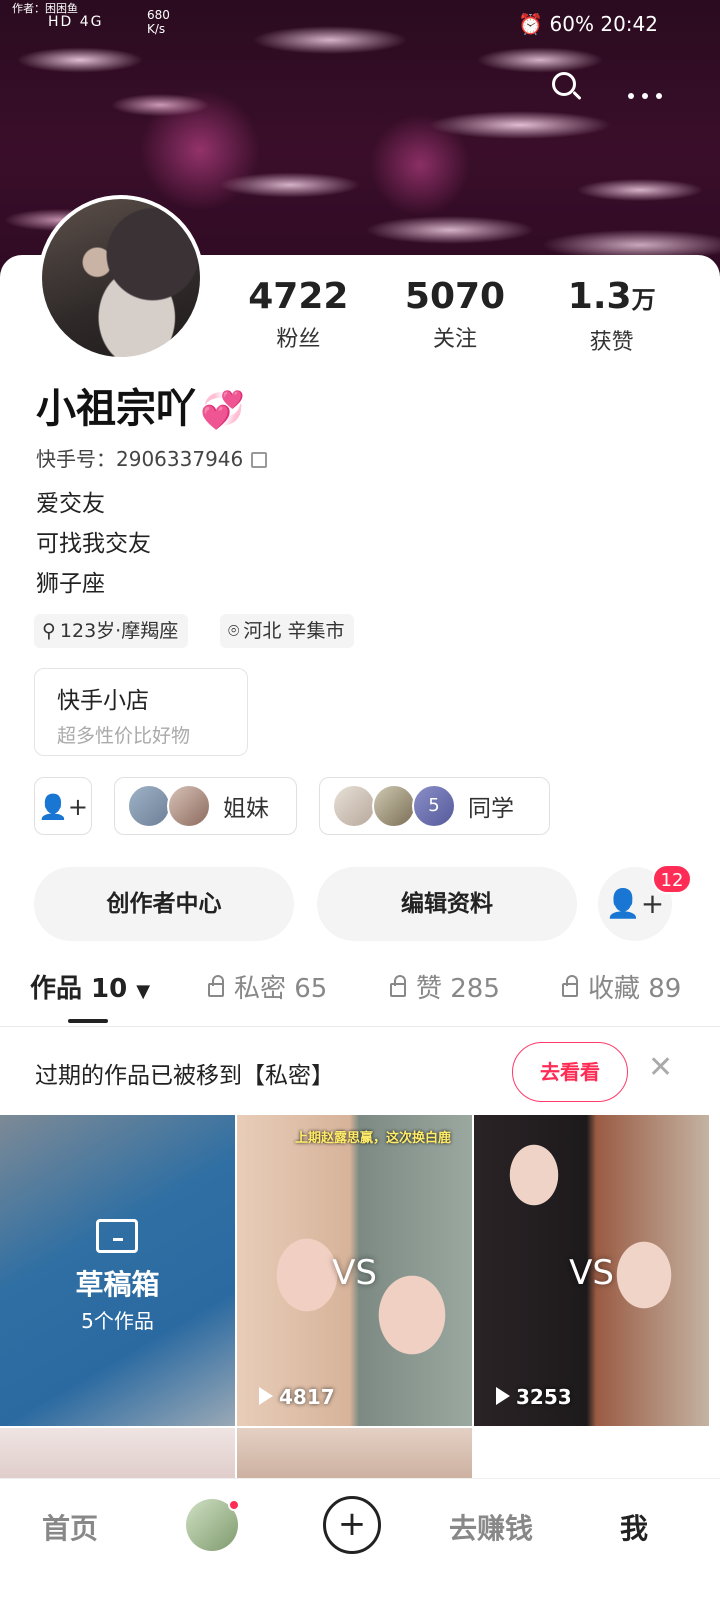 This screenshot has height=1600, width=720. I want to click on go-see-button: 去看看, so click(570, 1072).